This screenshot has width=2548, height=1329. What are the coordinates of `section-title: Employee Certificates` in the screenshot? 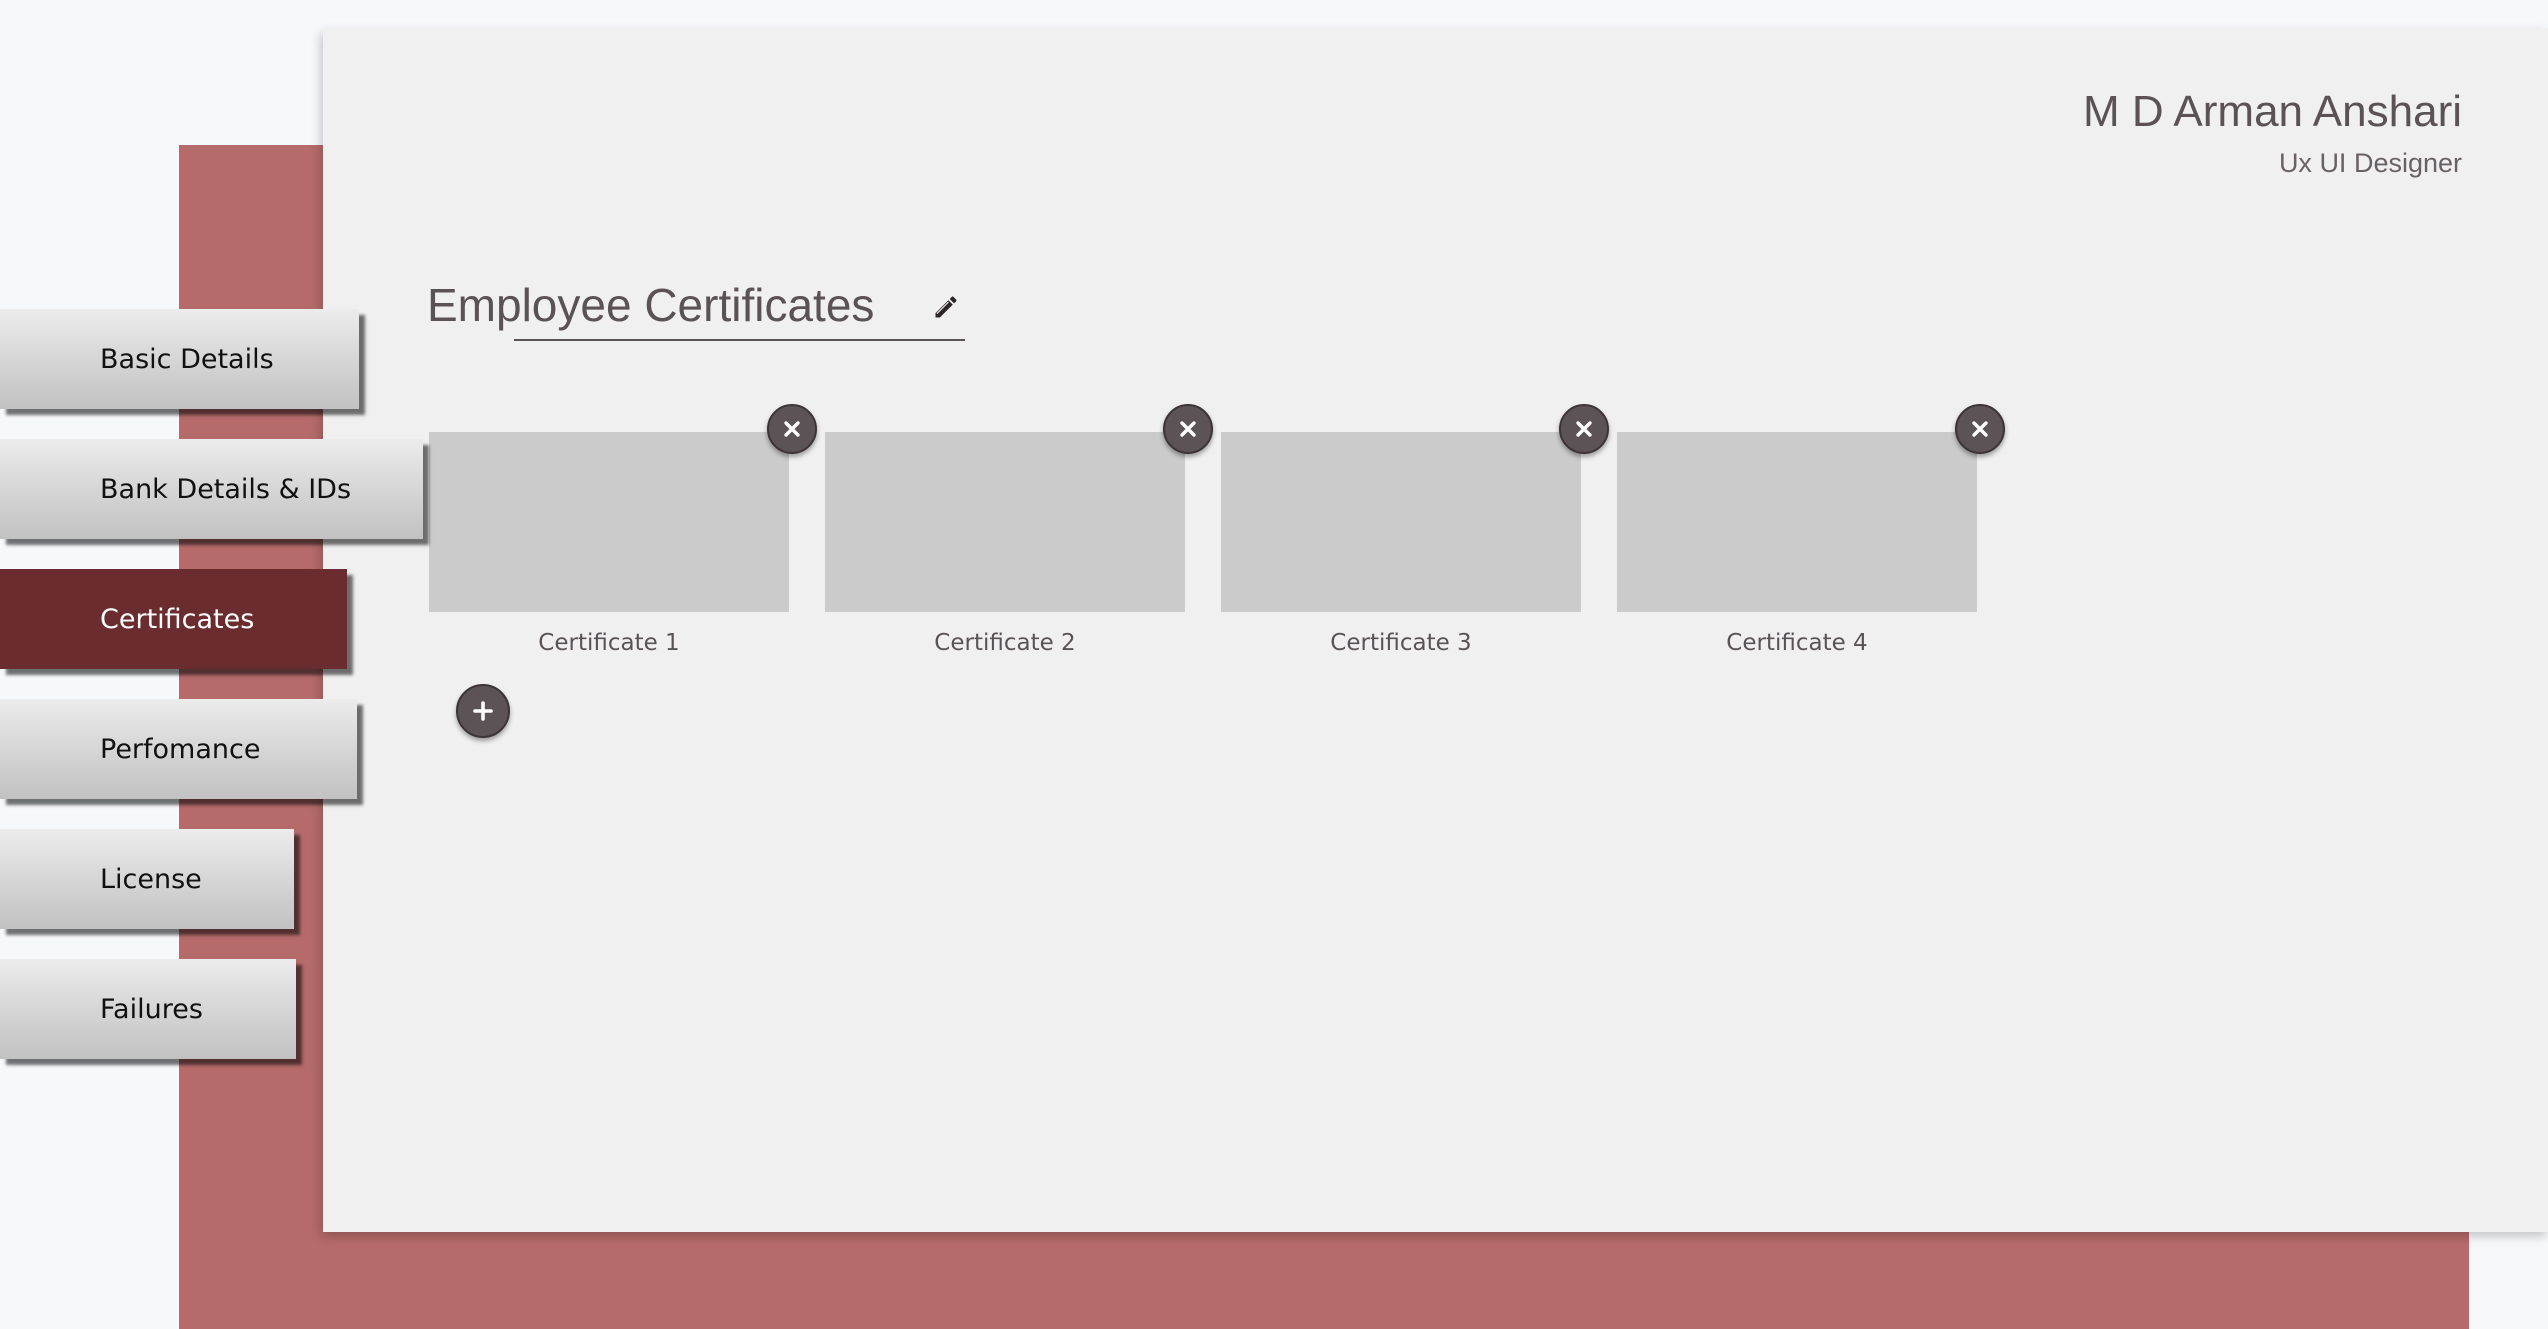 It's located at (651, 305).